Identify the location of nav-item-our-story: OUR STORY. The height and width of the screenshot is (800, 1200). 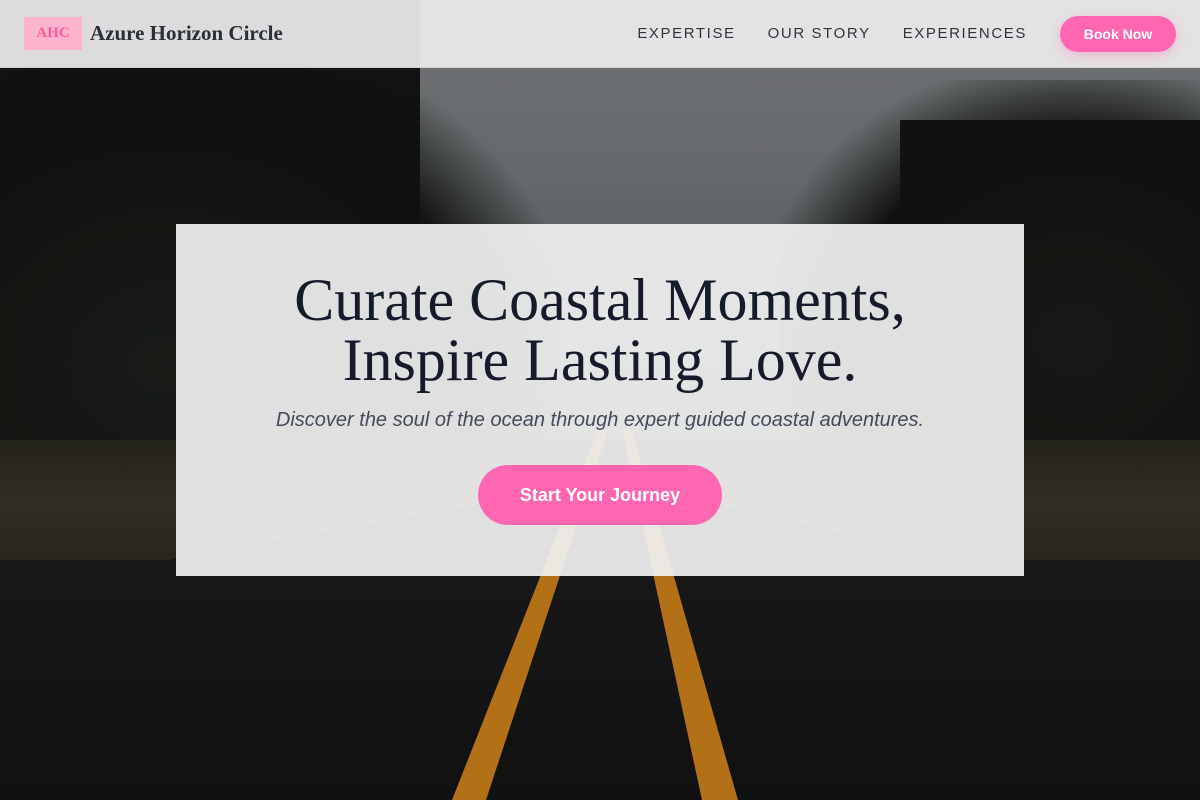
(819, 33).